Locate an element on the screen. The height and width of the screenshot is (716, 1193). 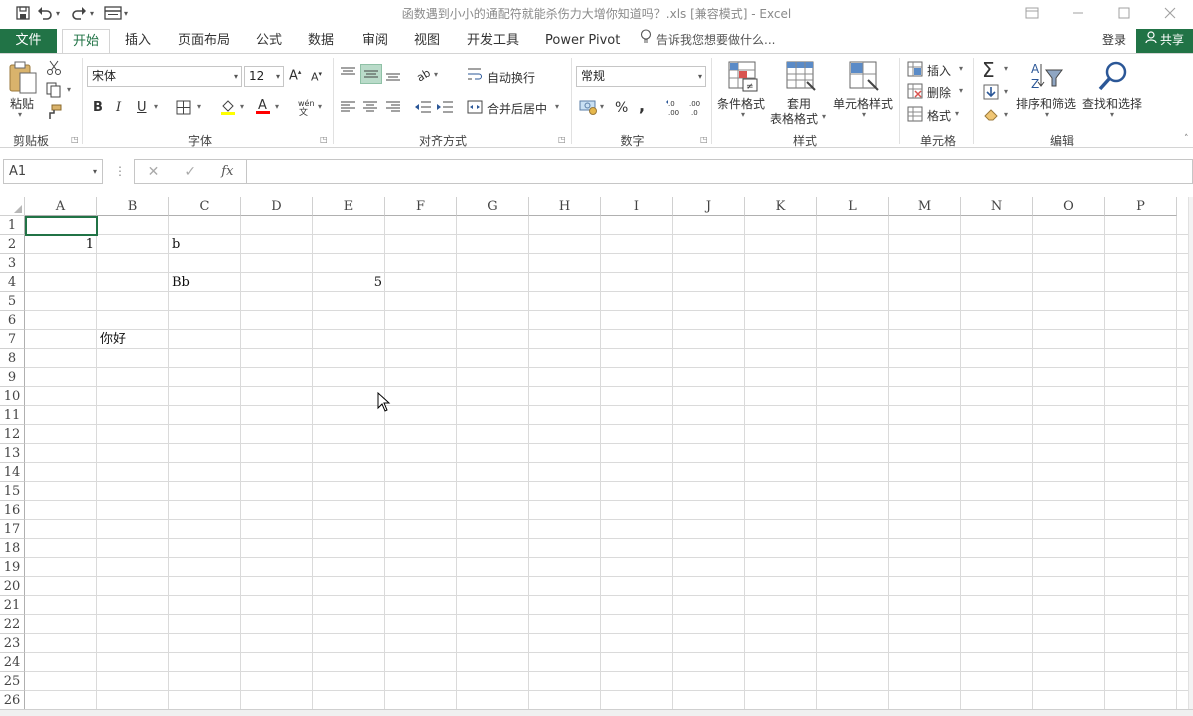
font-name-combo: 宋体 ▾ is located at coordinates (164, 76).